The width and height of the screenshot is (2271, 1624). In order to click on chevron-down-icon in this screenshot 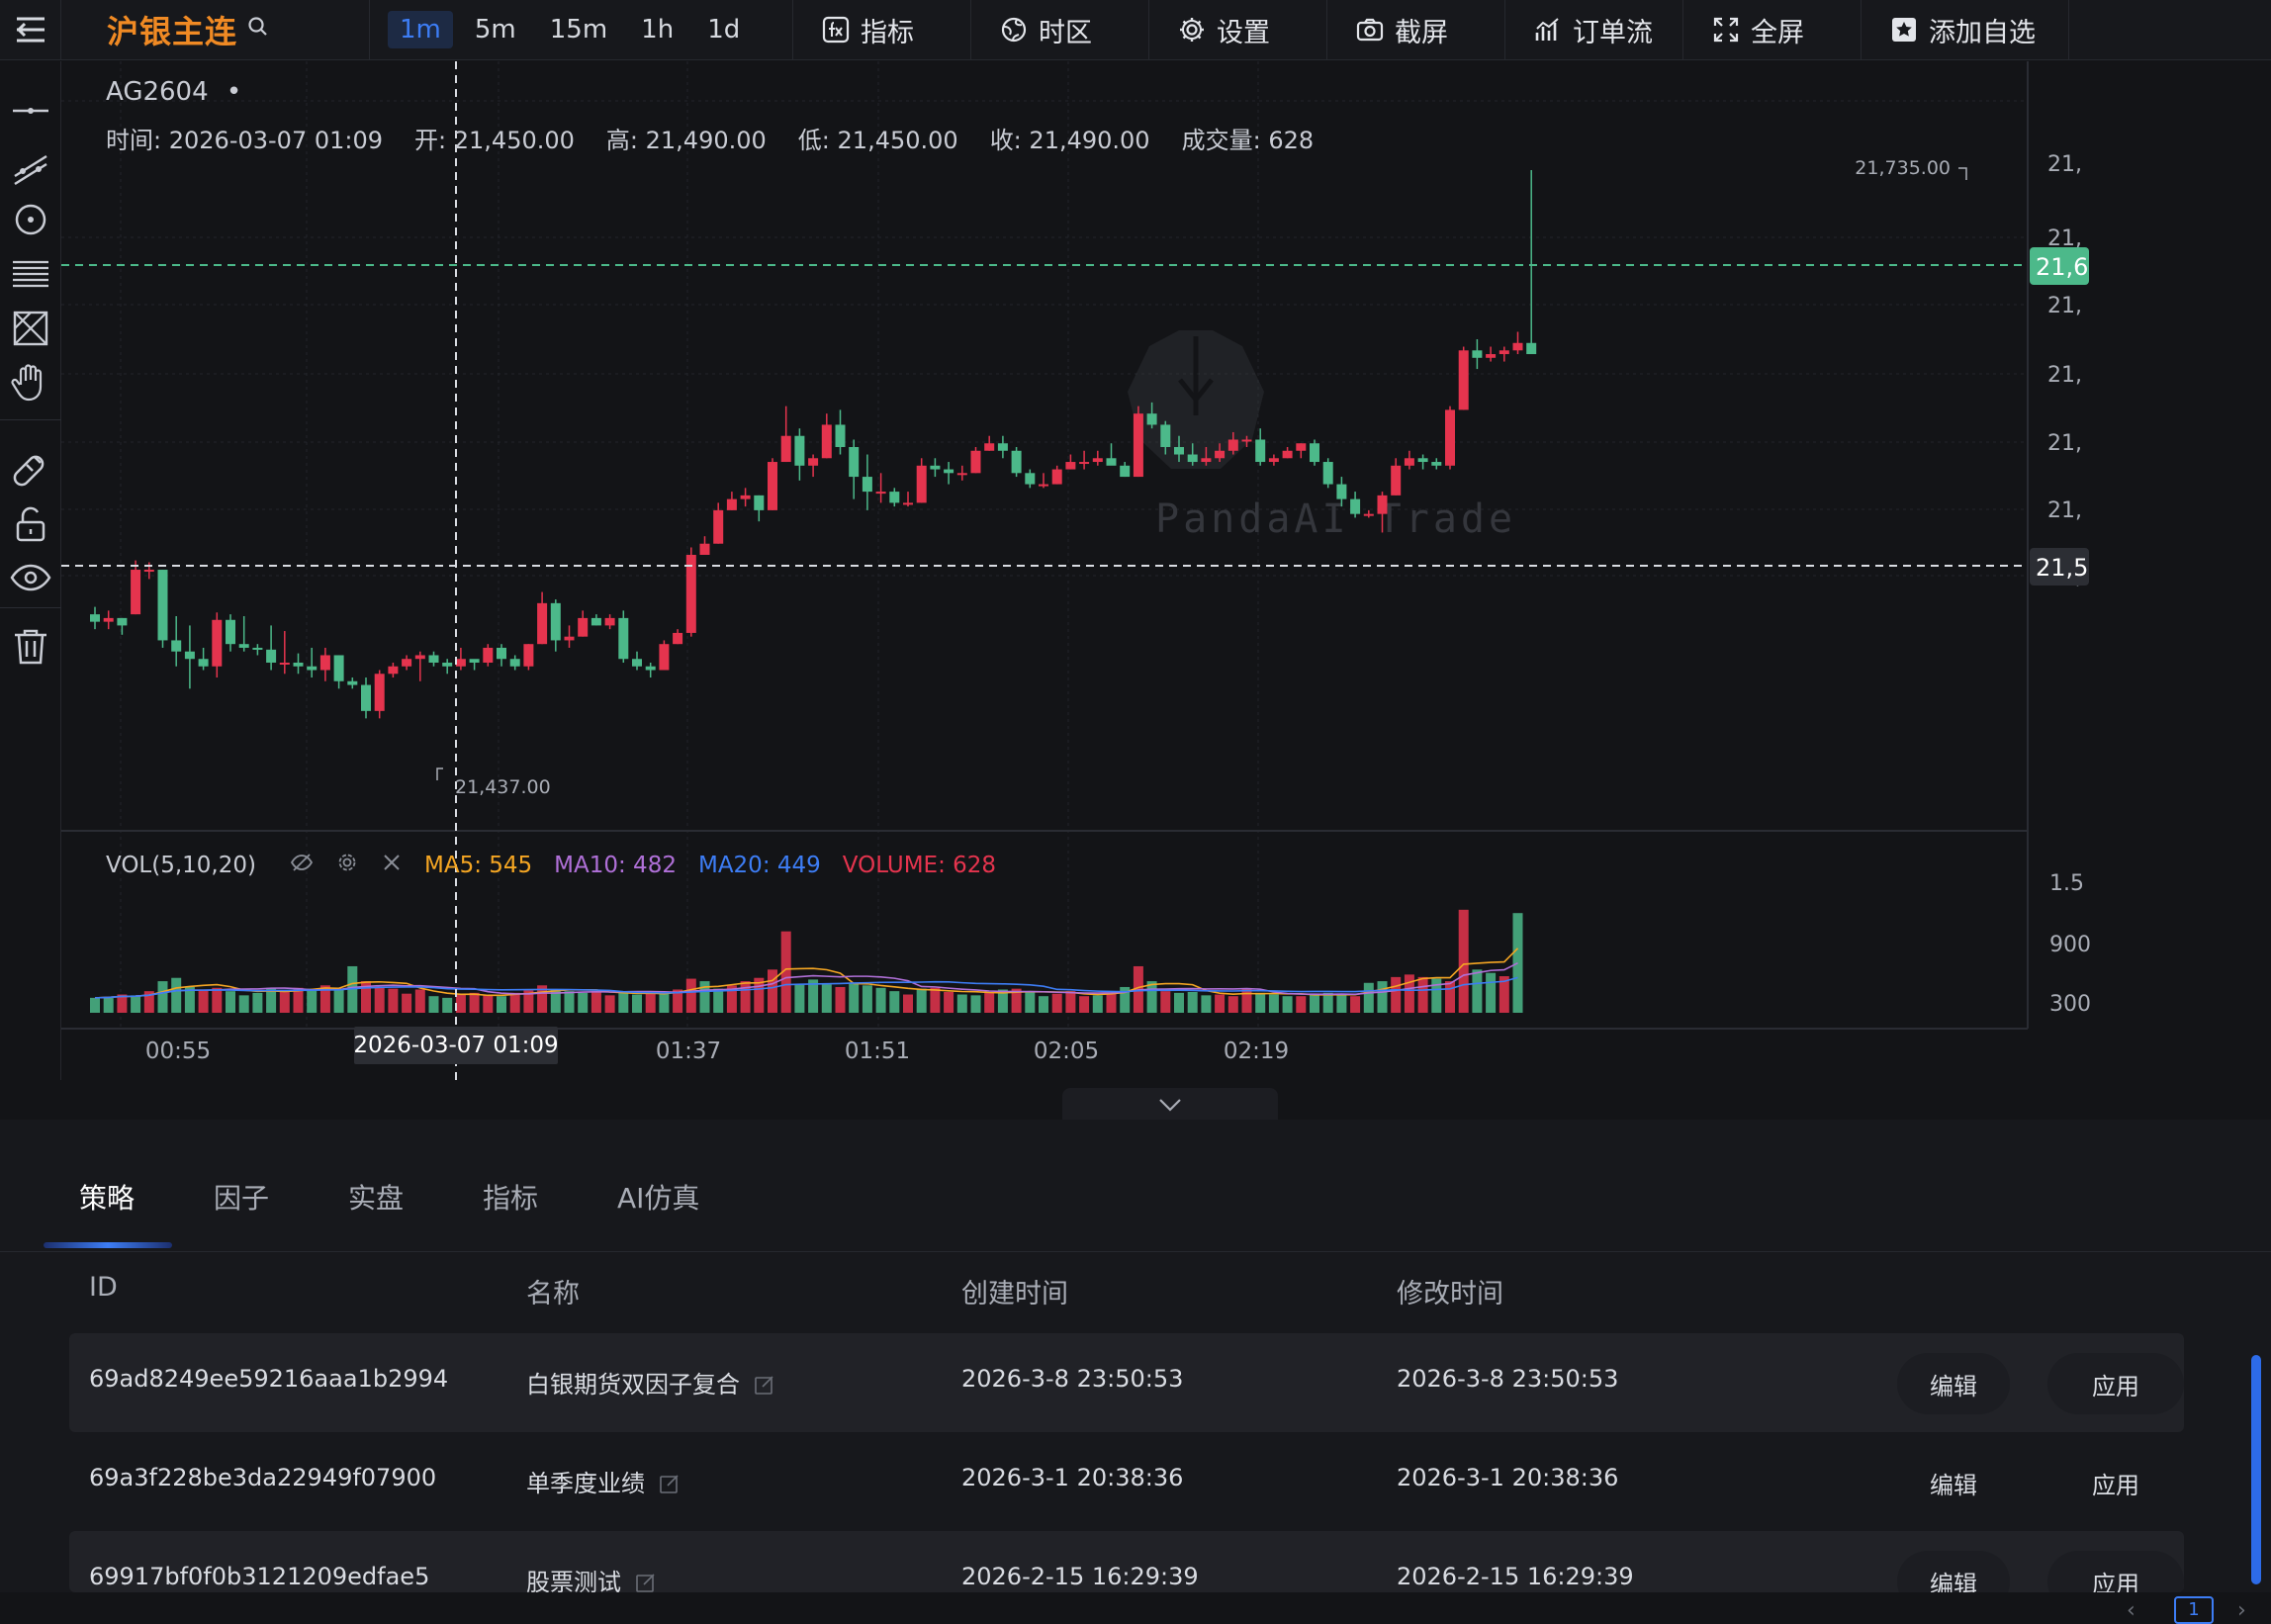, I will do `click(1170, 1105)`.